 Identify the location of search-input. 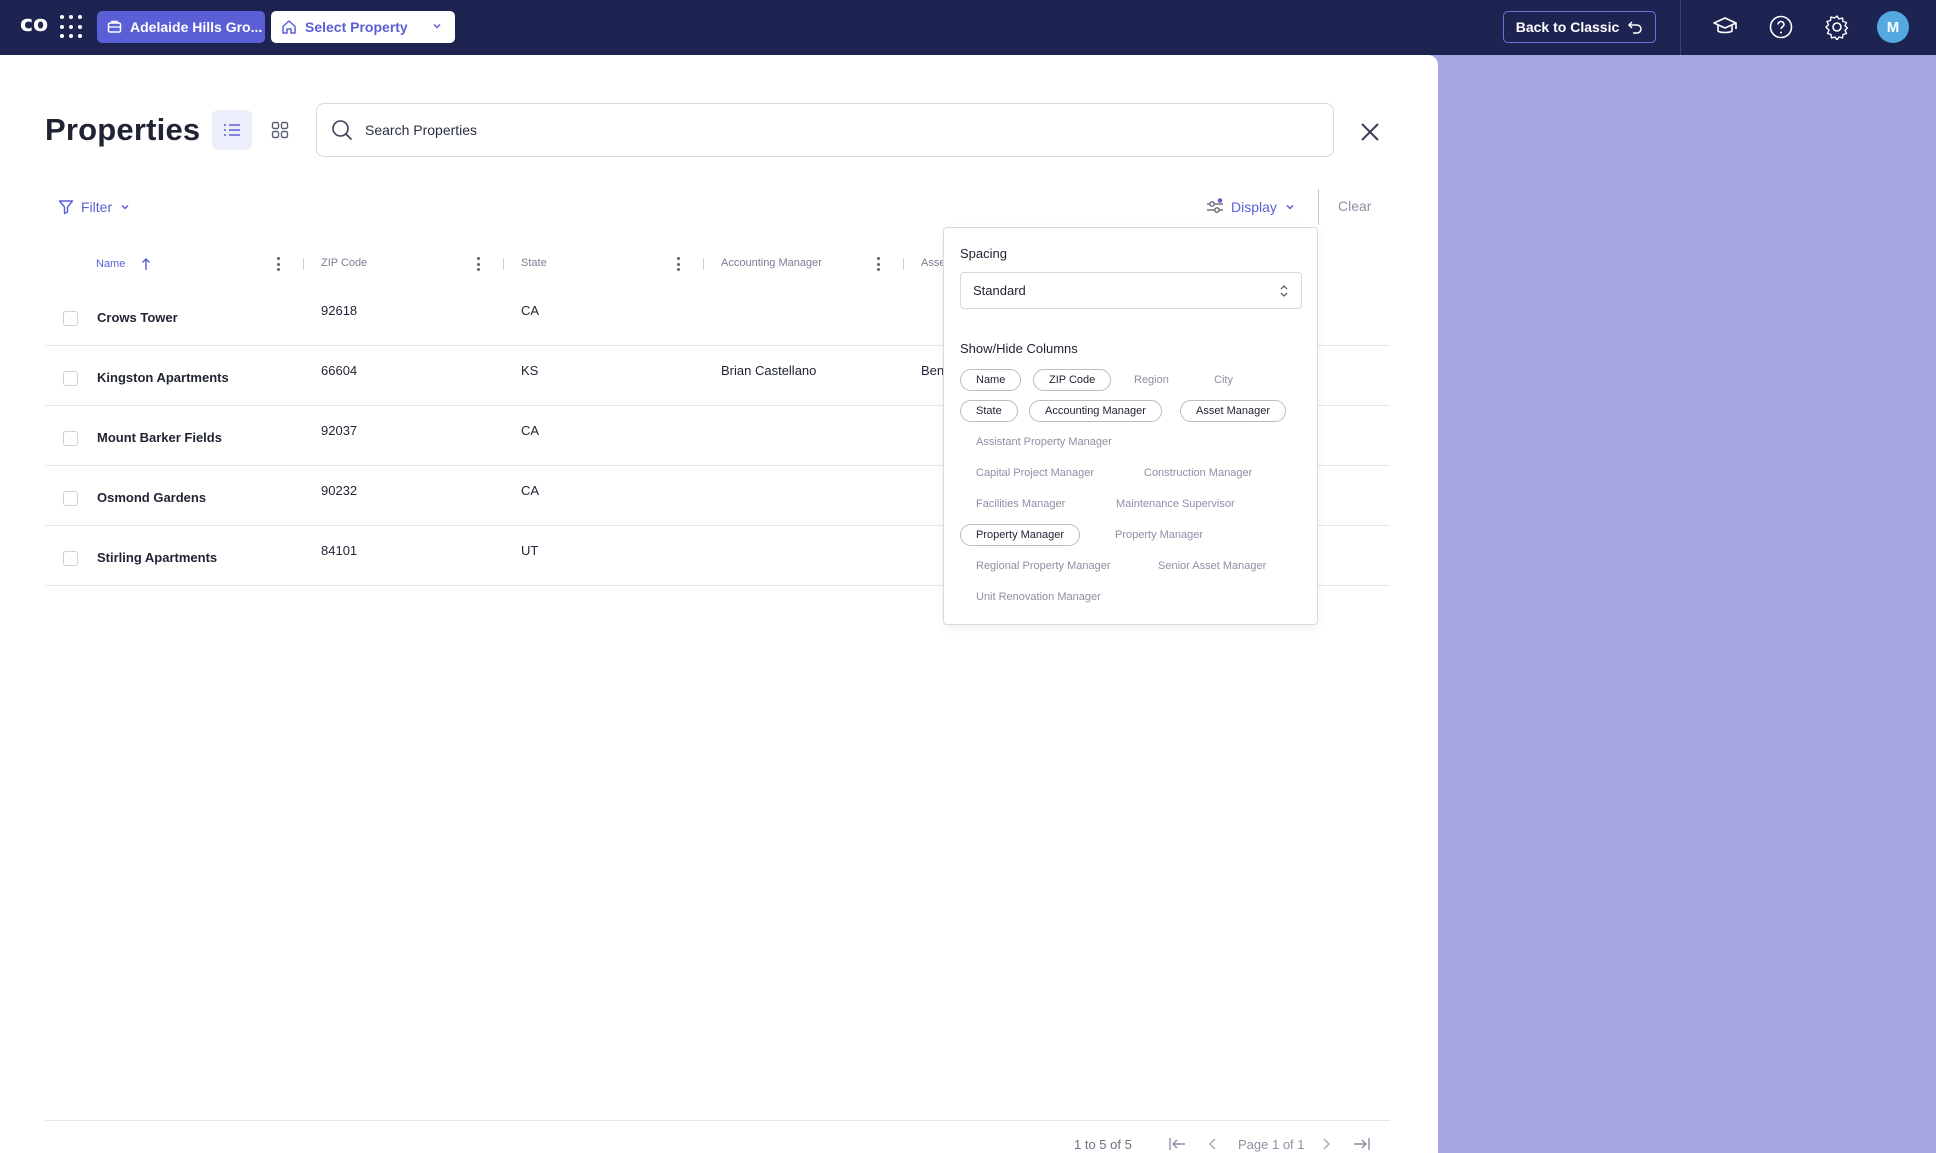
(815, 130).